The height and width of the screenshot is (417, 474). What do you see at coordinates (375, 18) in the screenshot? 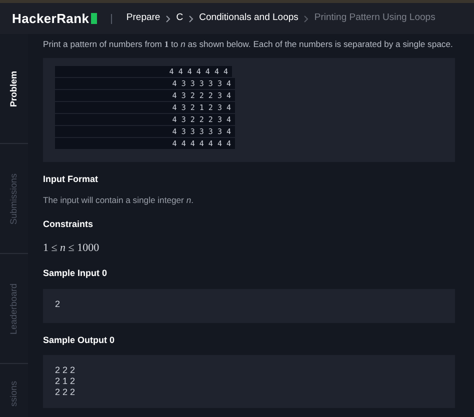
I see `breadcrumb-link: Printing Pattern Using Loops` at bounding box center [375, 18].